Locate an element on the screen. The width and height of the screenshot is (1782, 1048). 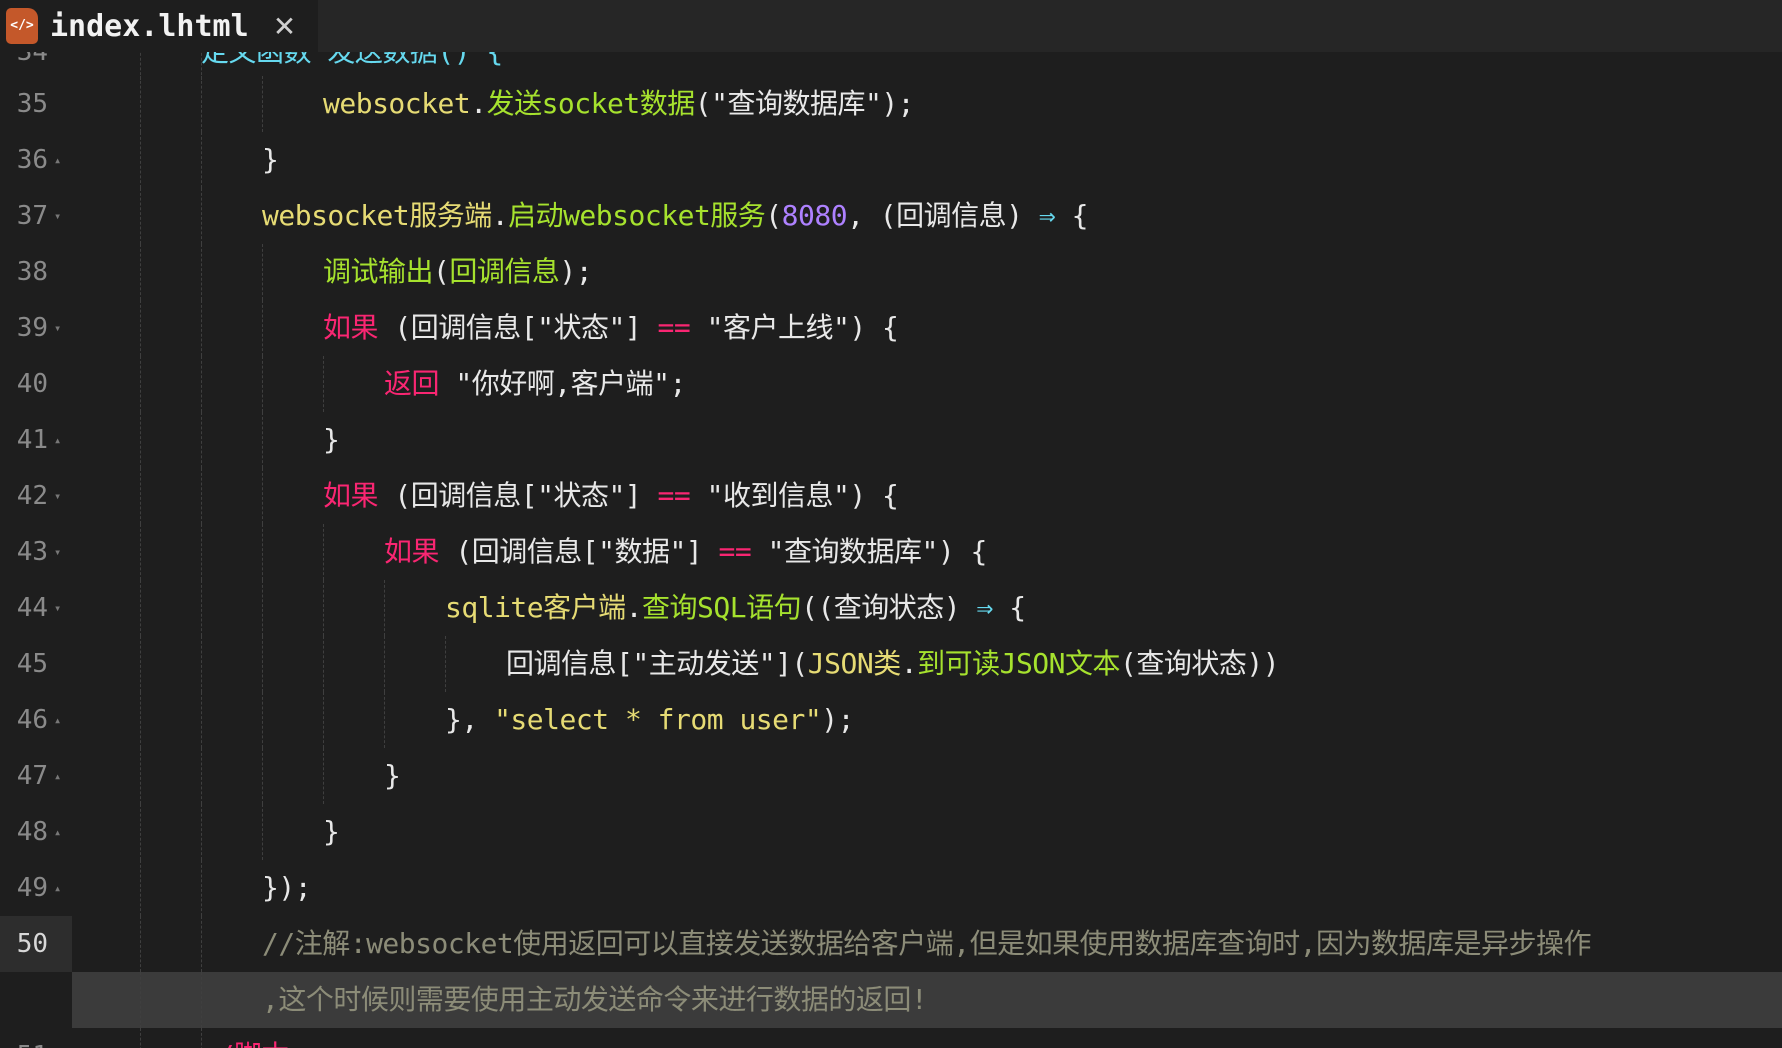
code-token: websocket is located at coordinates (397, 103).